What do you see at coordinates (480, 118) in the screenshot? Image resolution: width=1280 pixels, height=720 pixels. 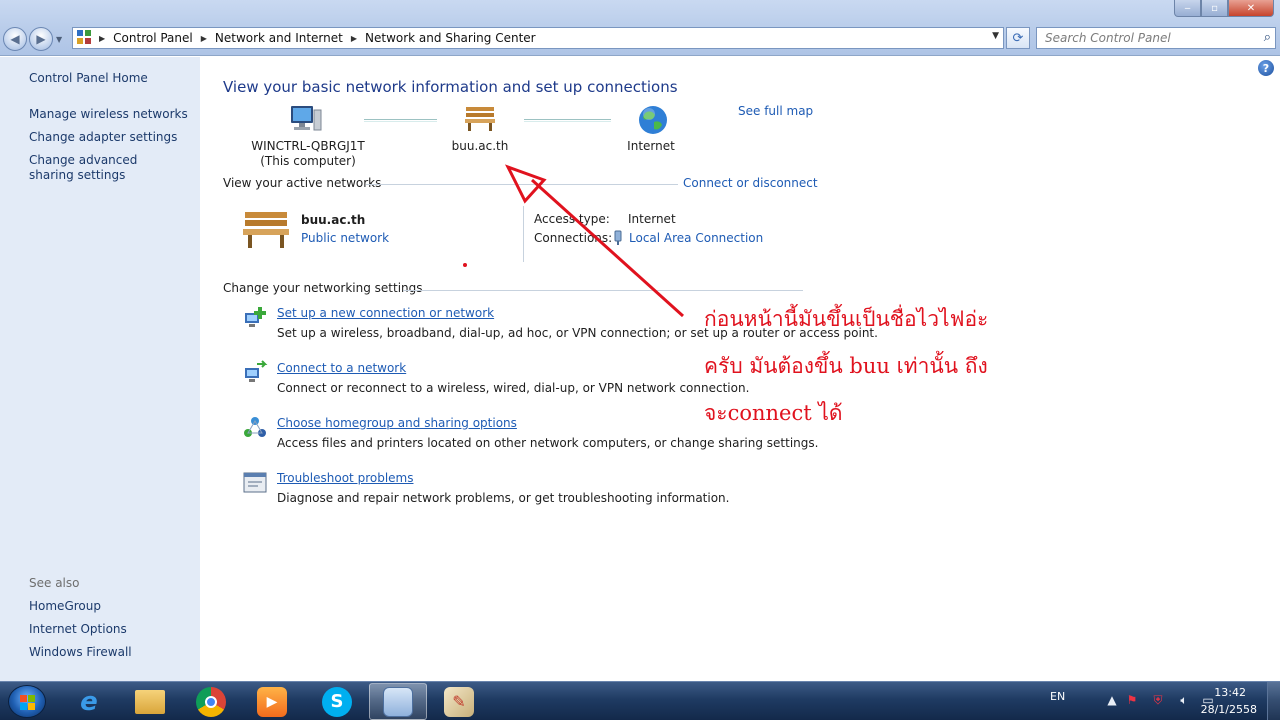 I see `public-network-bench-icon` at bounding box center [480, 118].